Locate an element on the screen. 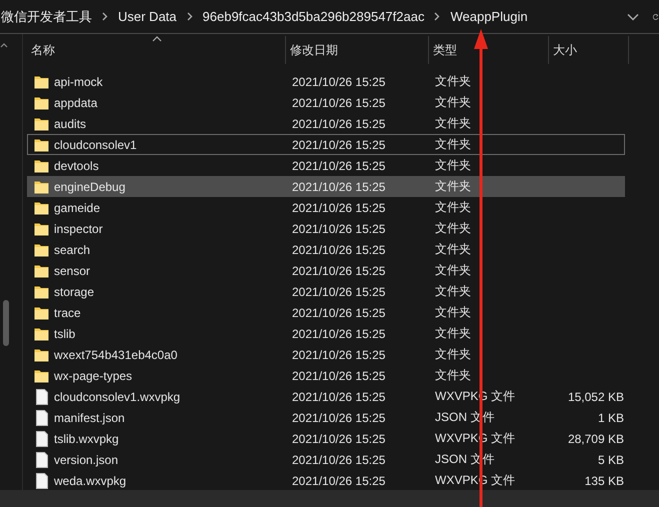 Image resolution: width=659 pixels, height=507 pixels. file-row: appdata 2021/10/26 15:25 文件夹 is located at coordinates (326, 102).